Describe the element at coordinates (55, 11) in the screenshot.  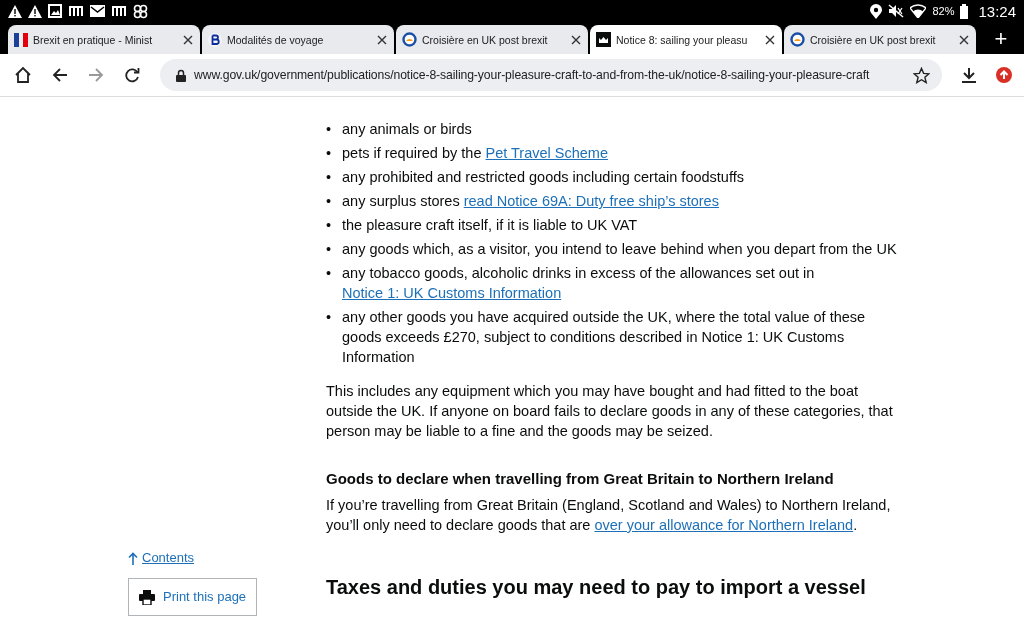
I see `image-icon` at that location.